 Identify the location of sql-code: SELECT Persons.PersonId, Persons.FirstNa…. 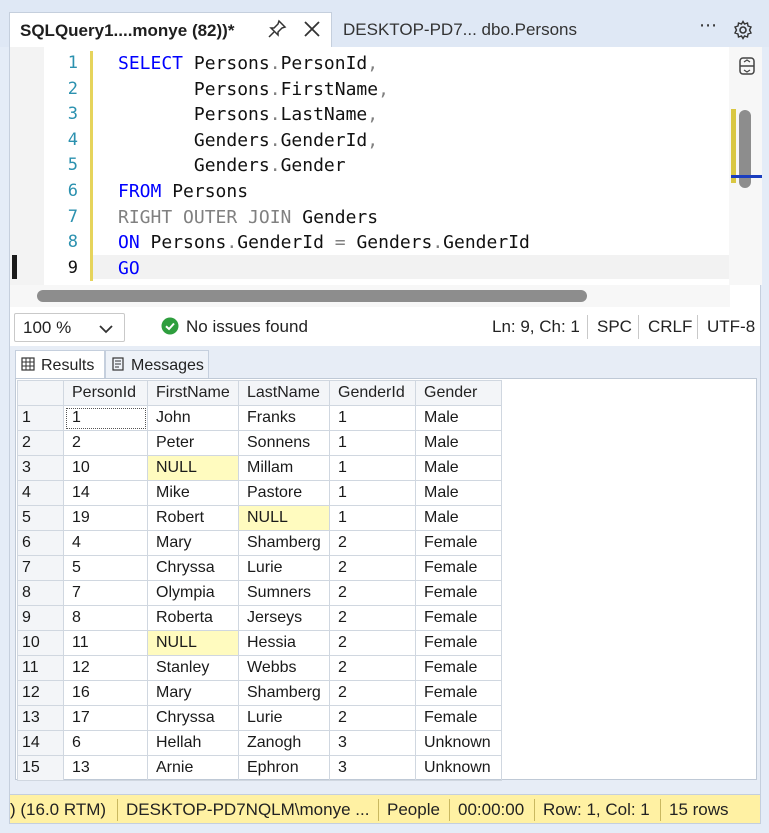
(324, 166).